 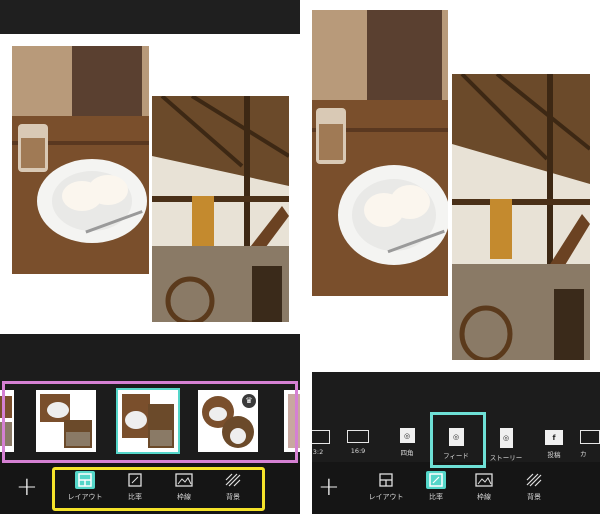 I want to click on ratio-option-post: f 投稿, so click(x=554, y=444).